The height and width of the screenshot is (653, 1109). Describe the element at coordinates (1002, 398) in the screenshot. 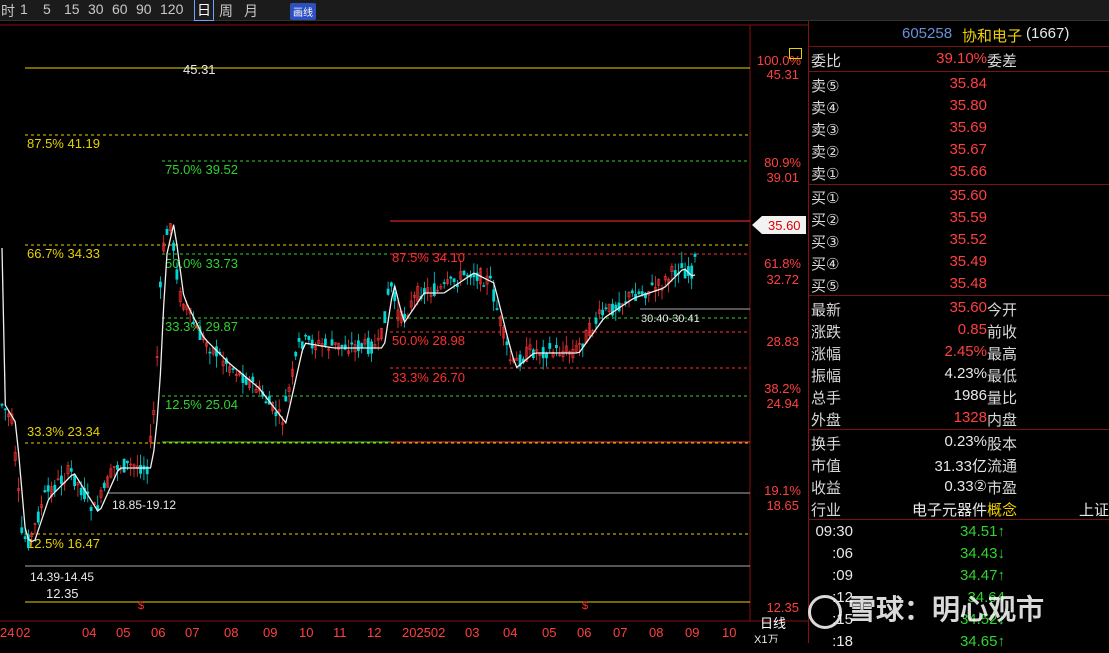

I see `stat-row-4-label2: 量比` at that location.